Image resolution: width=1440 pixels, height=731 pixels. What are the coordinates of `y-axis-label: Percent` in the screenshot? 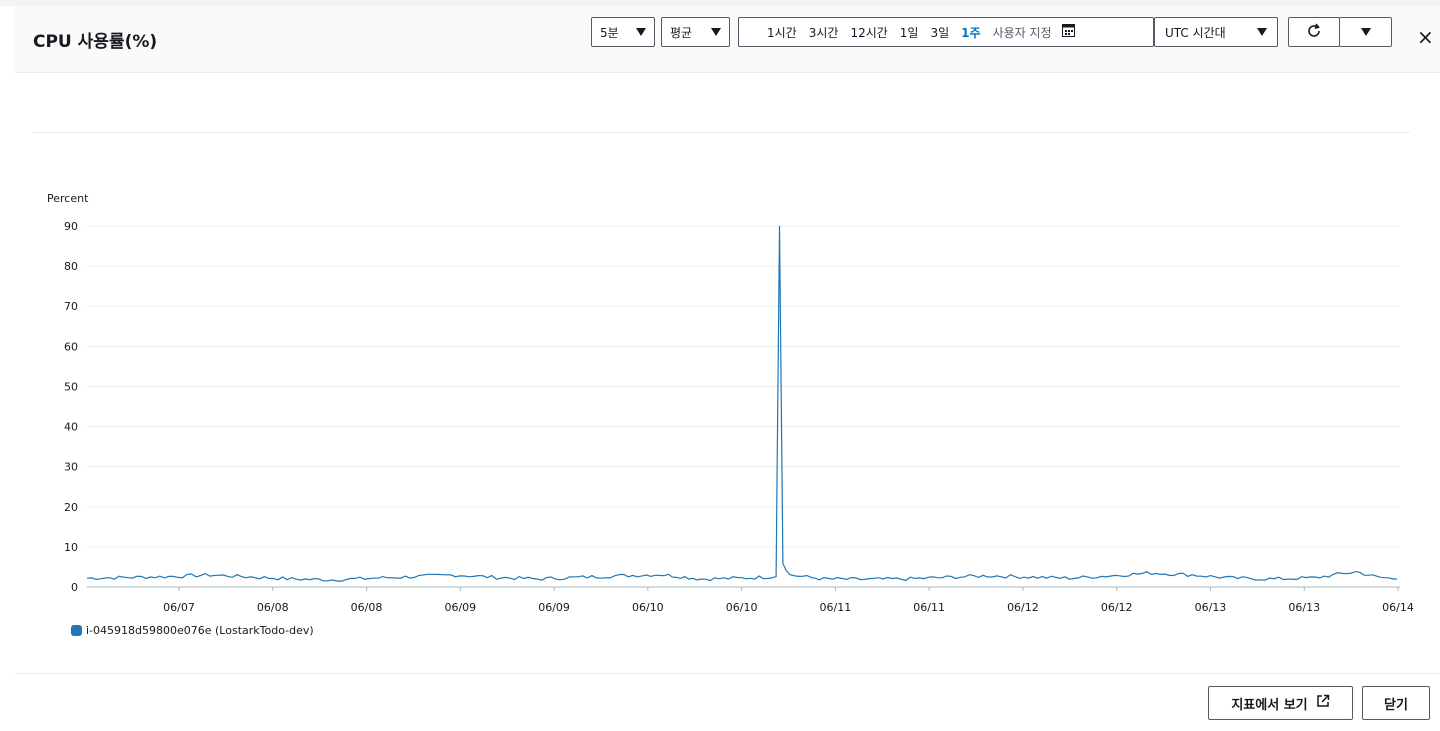 It's located at (68, 198).